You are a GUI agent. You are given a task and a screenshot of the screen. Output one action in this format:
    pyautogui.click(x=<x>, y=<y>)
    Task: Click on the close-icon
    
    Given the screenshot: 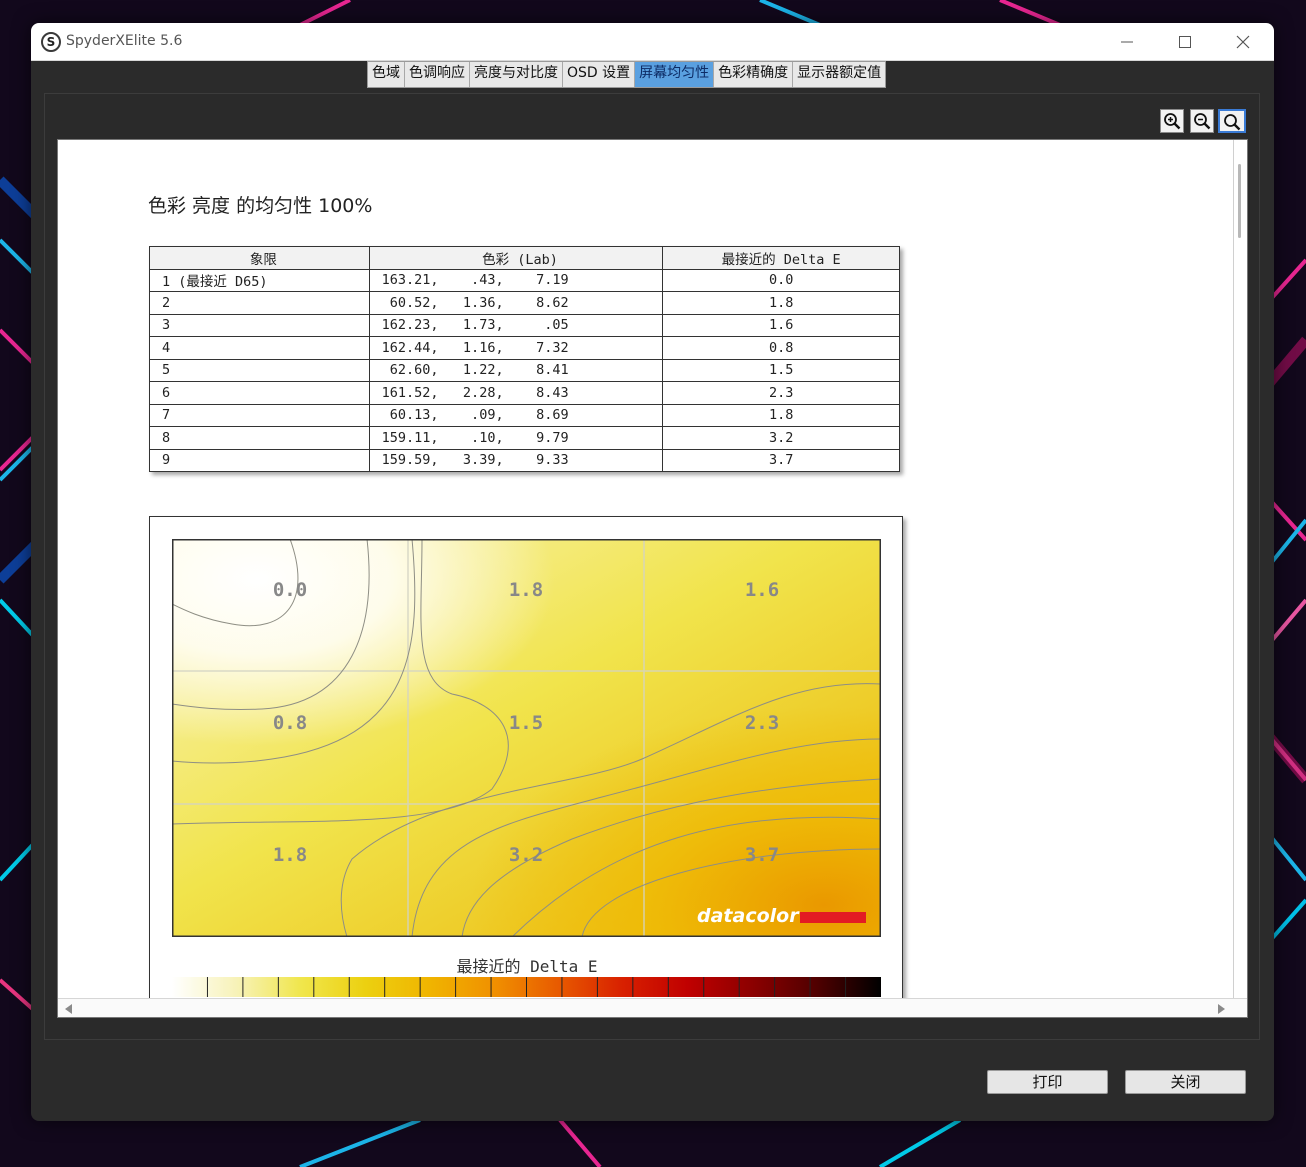 What is the action you would take?
    pyautogui.click(x=1243, y=42)
    